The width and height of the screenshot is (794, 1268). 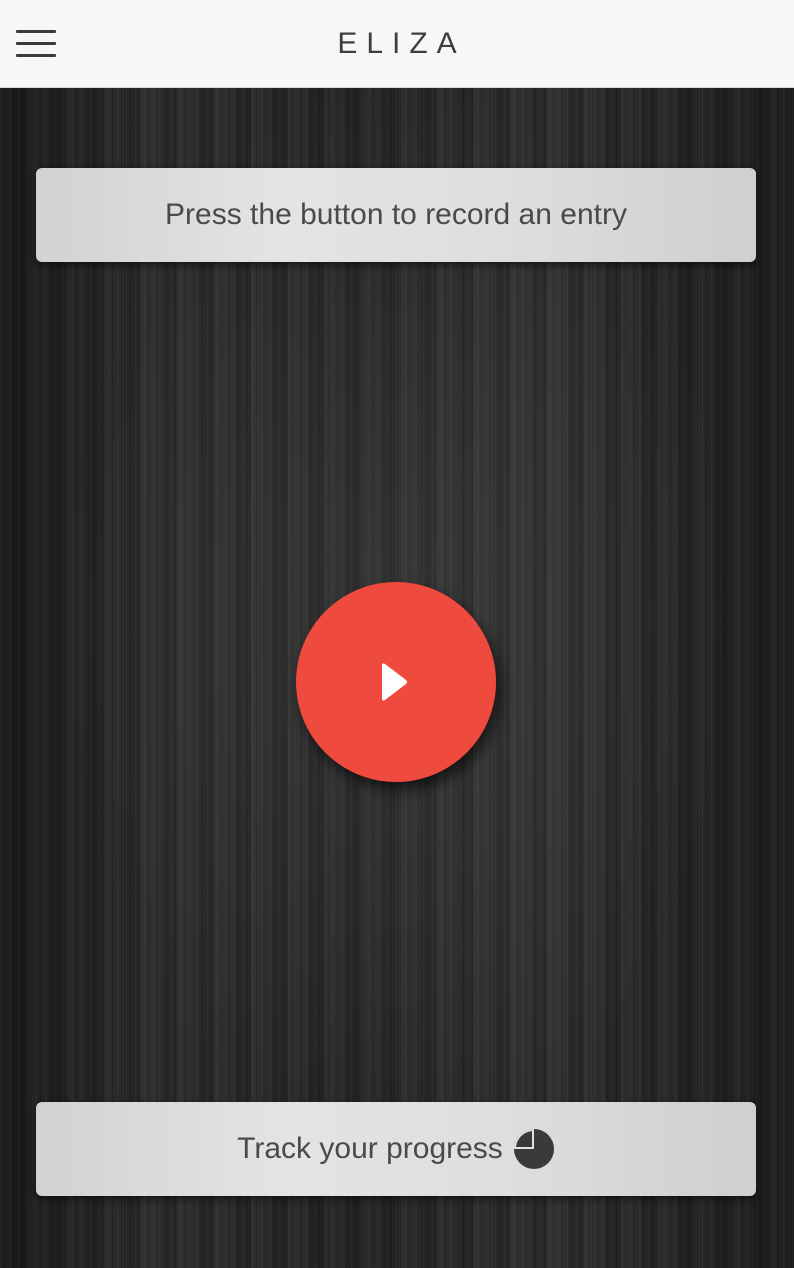 I want to click on play-icon, so click(x=394, y=682).